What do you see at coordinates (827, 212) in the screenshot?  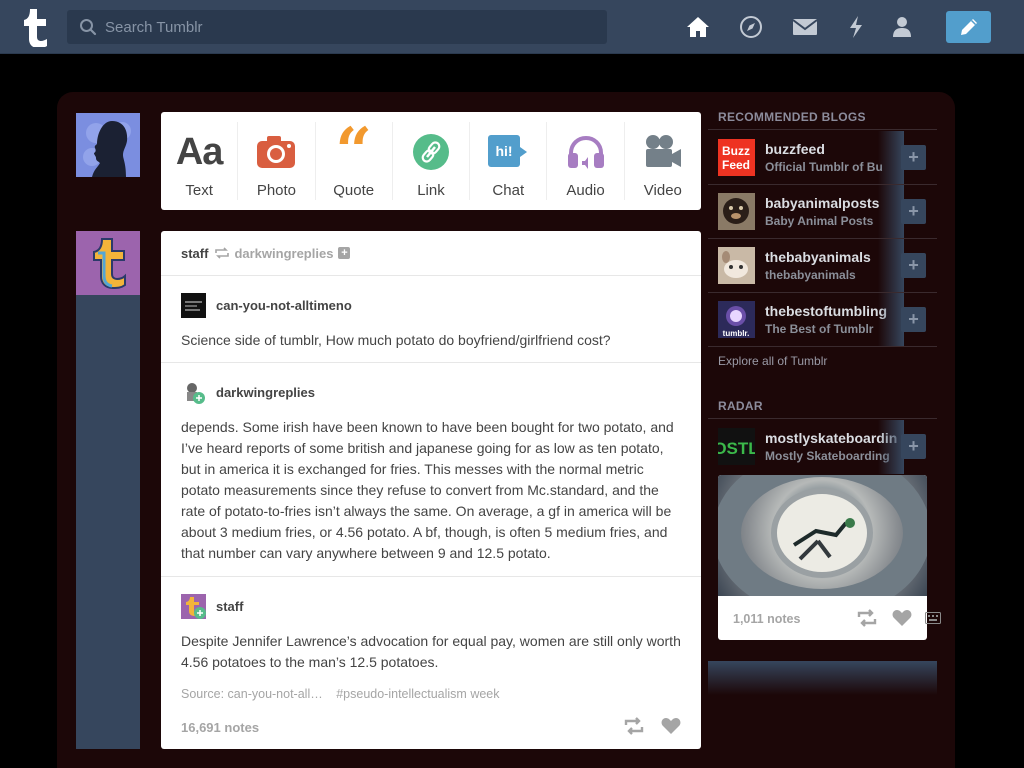 I see `recommended-blog: babyanimalposts Baby Animal Posts +` at bounding box center [827, 212].